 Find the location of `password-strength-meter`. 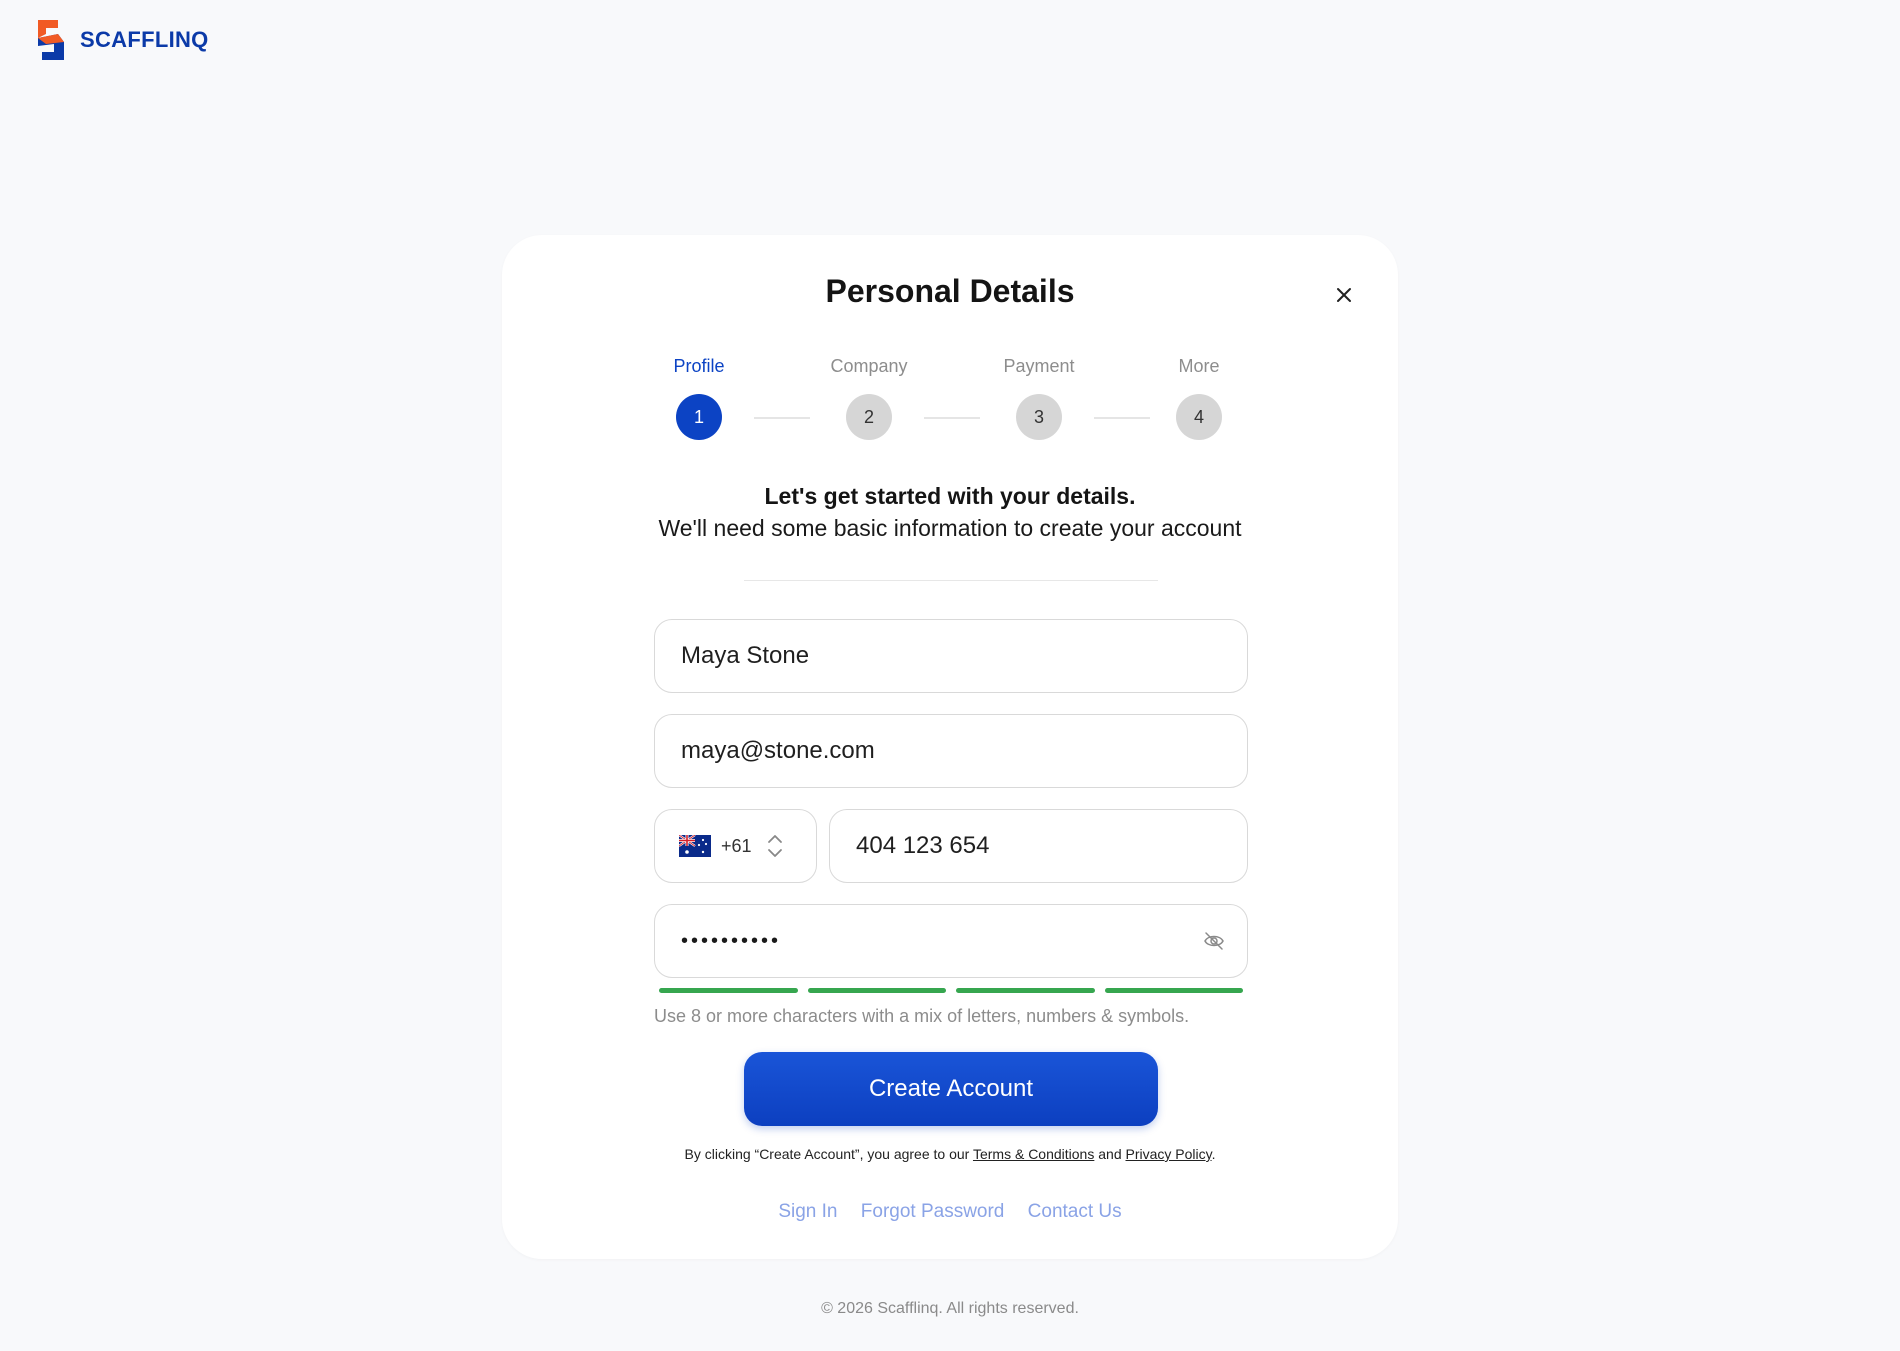

password-strength-meter is located at coordinates (951, 990).